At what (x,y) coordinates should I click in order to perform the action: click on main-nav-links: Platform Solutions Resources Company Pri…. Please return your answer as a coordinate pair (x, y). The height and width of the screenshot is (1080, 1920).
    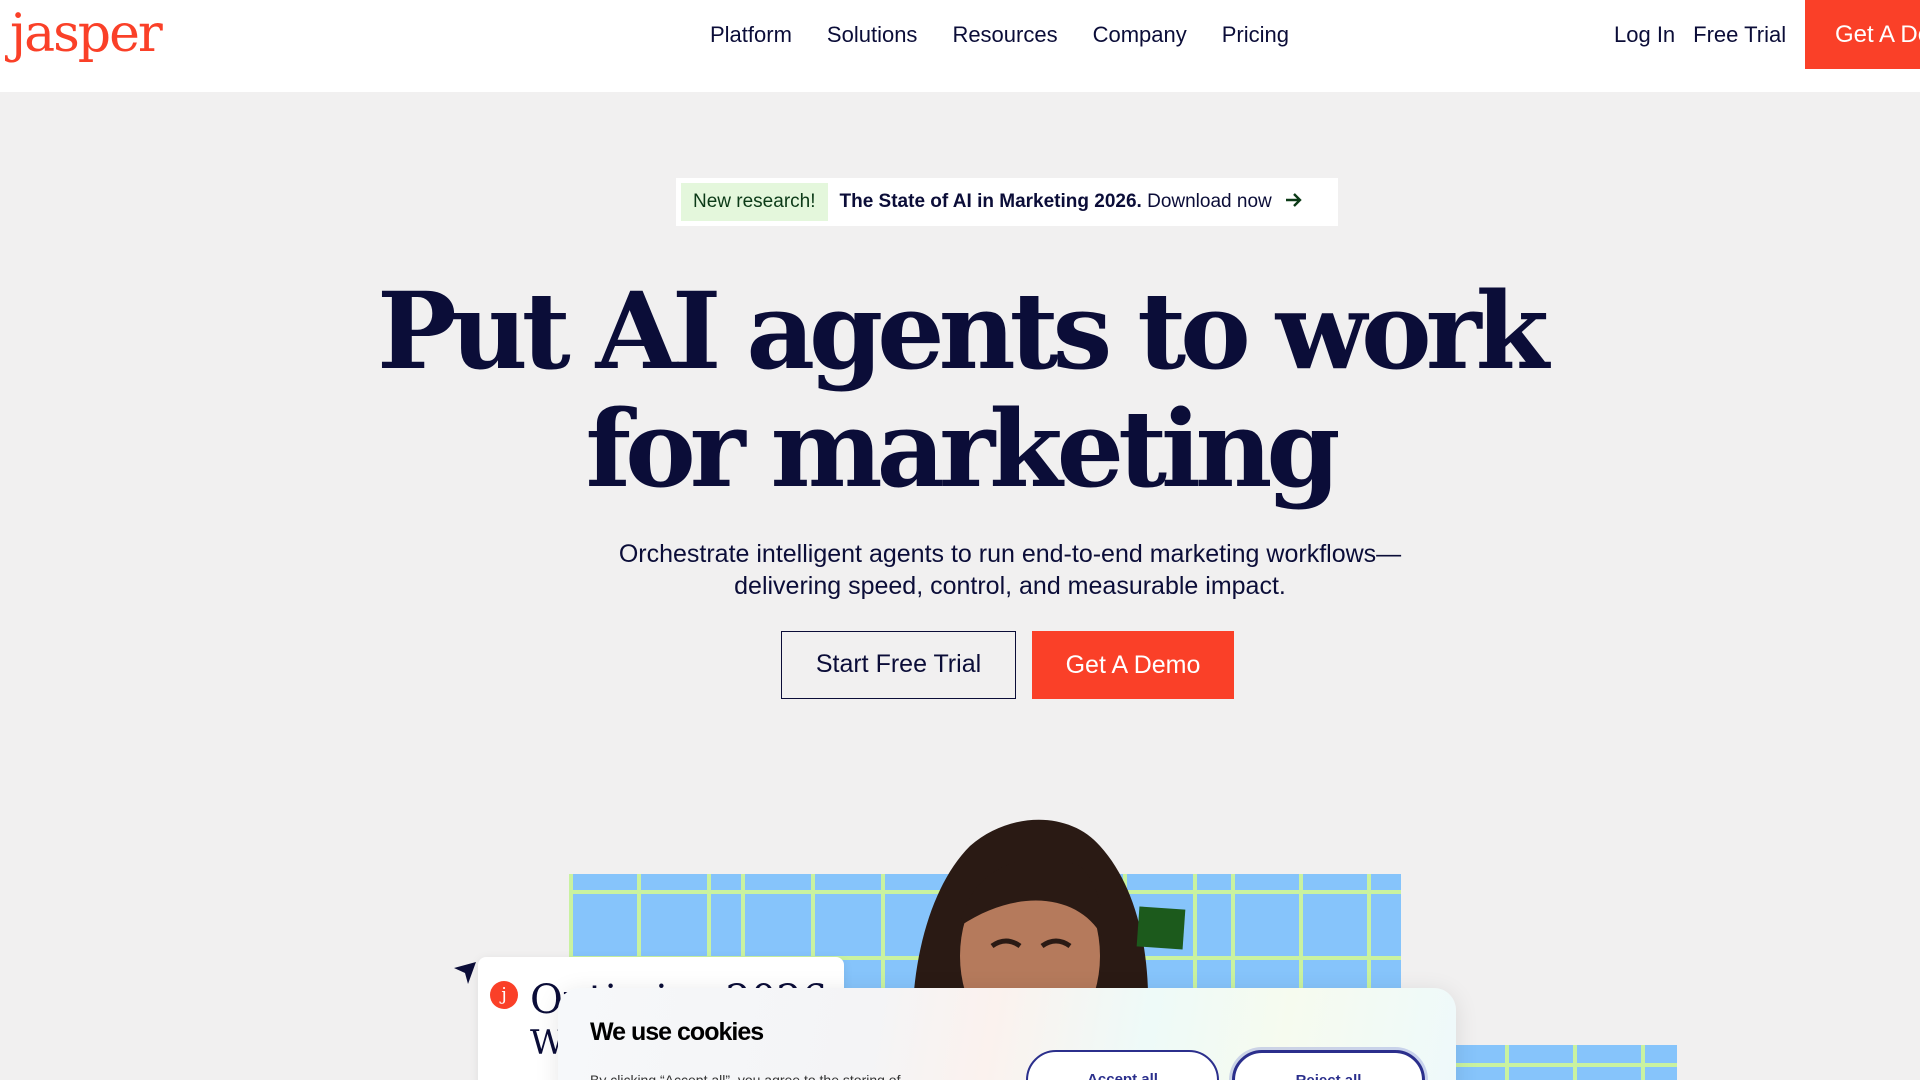
    Looking at the image, I should click on (999, 35).